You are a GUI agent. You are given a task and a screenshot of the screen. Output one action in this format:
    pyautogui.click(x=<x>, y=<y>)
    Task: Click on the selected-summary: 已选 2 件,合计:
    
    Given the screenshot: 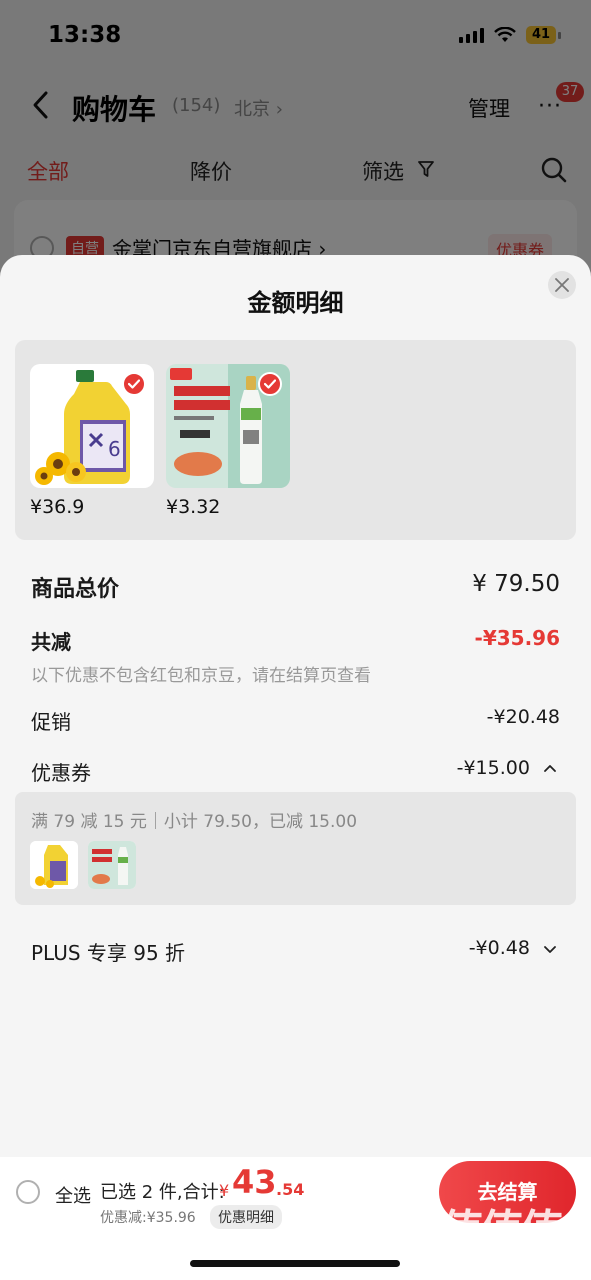 What is the action you would take?
    pyautogui.click(x=162, y=1192)
    